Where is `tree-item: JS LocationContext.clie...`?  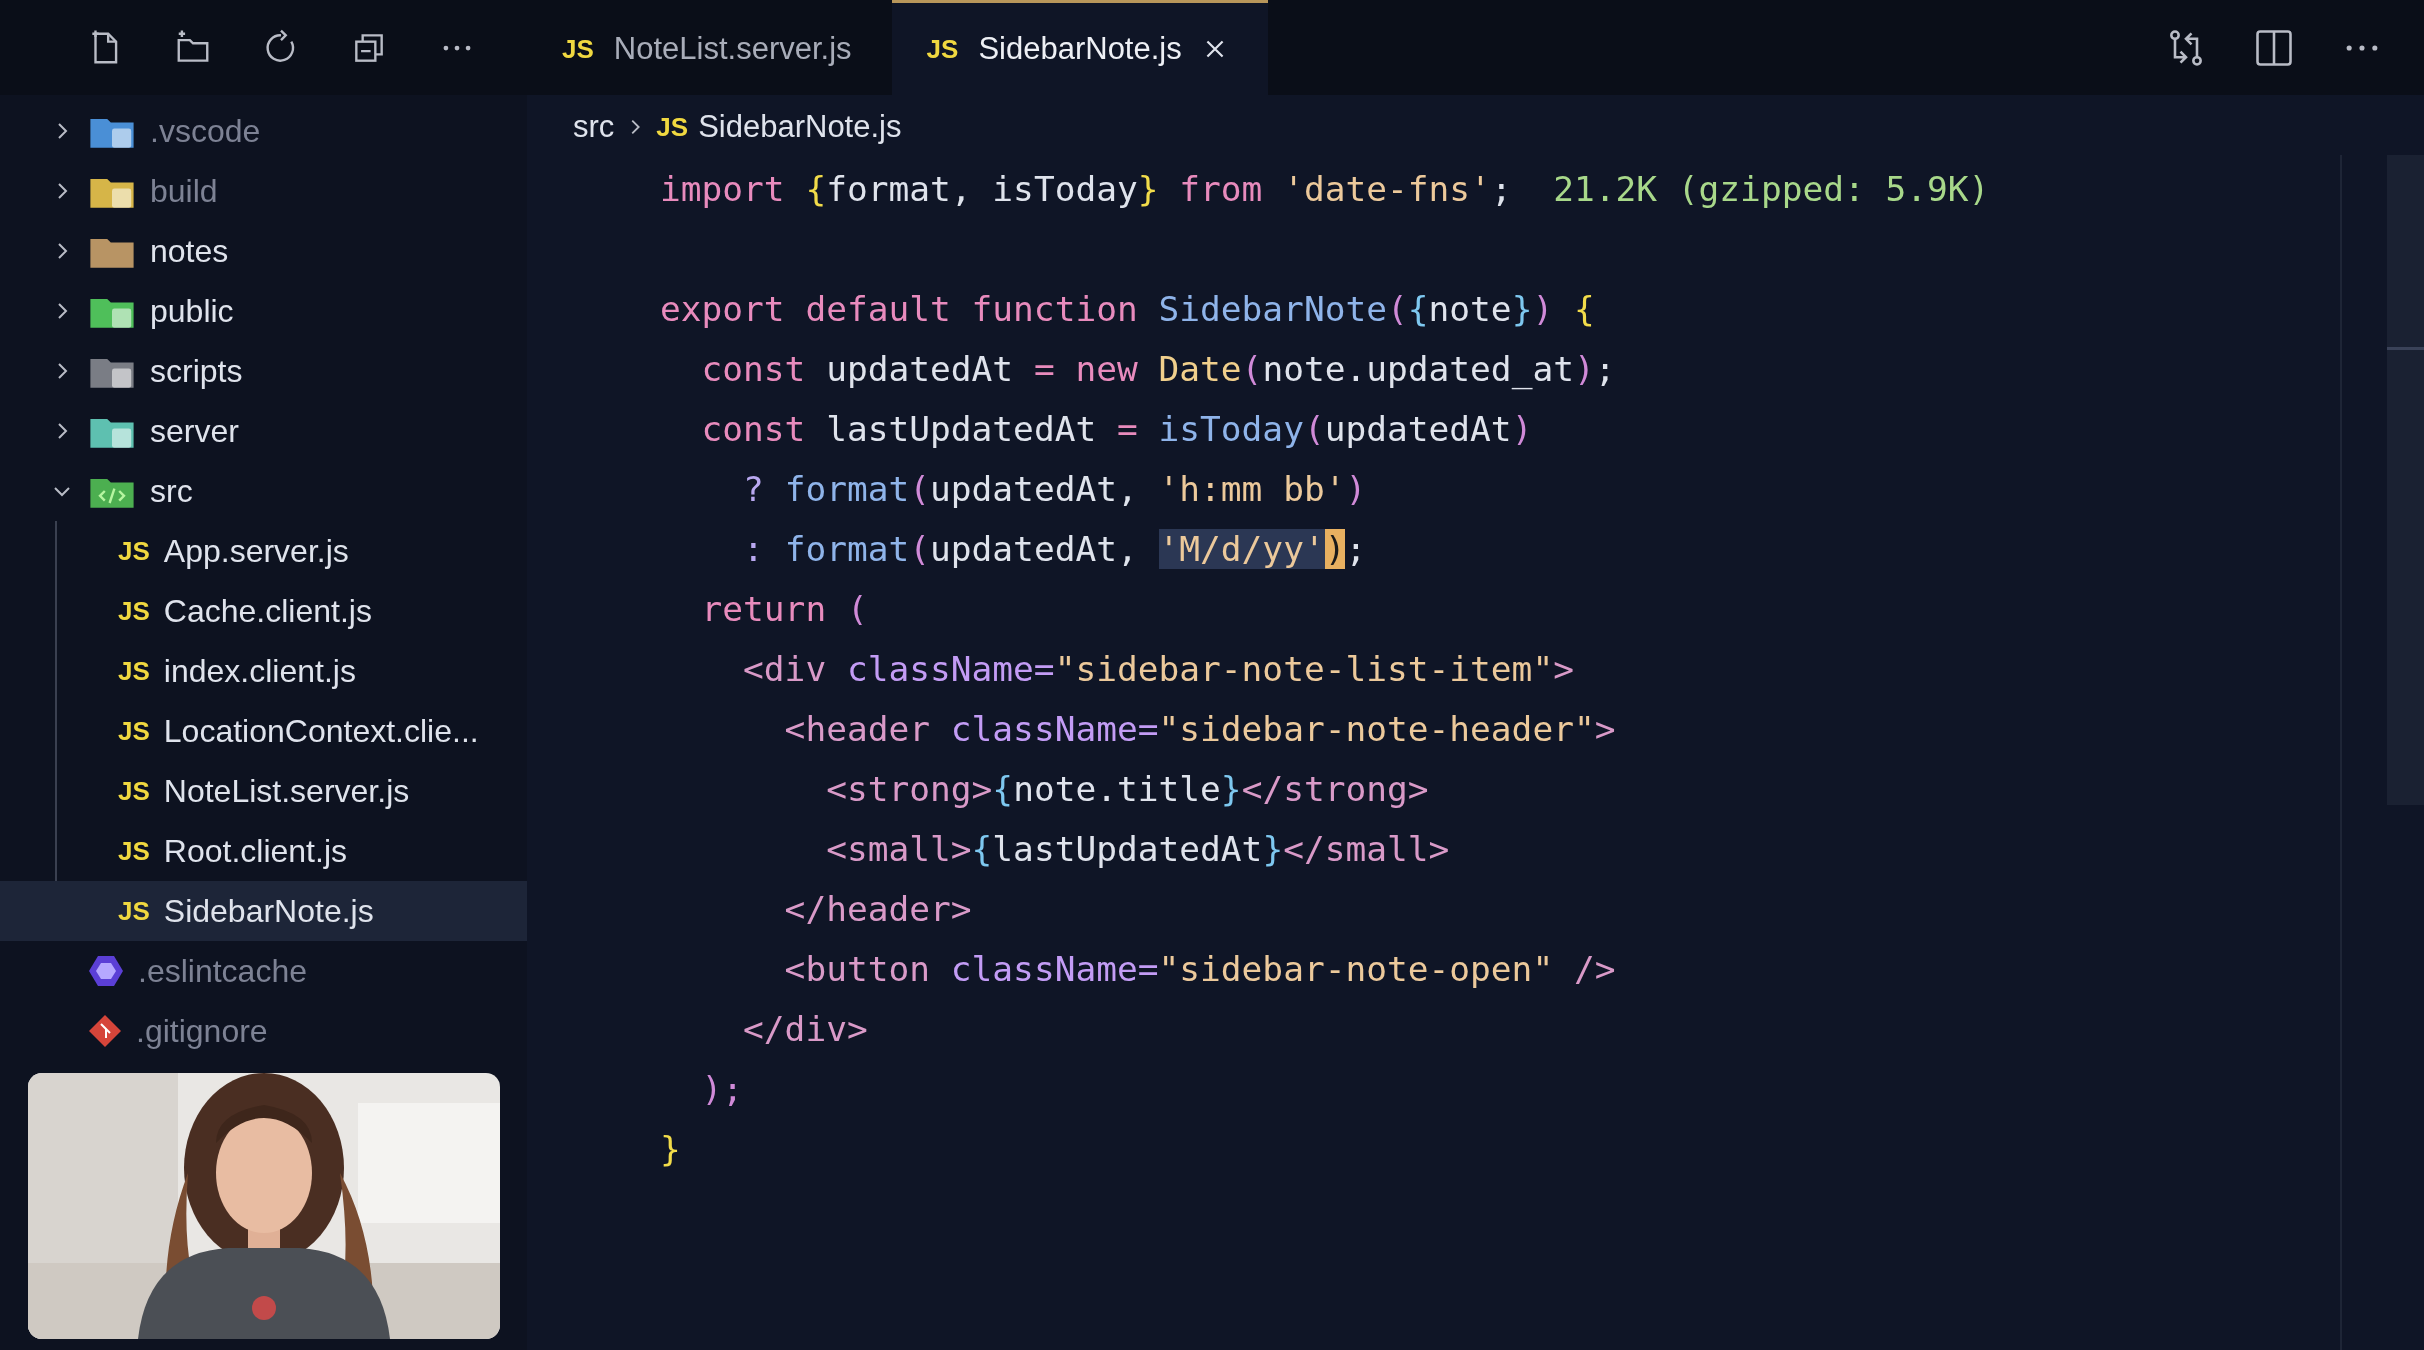 tree-item: JS LocationContext.clie... is located at coordinates (292, 731).